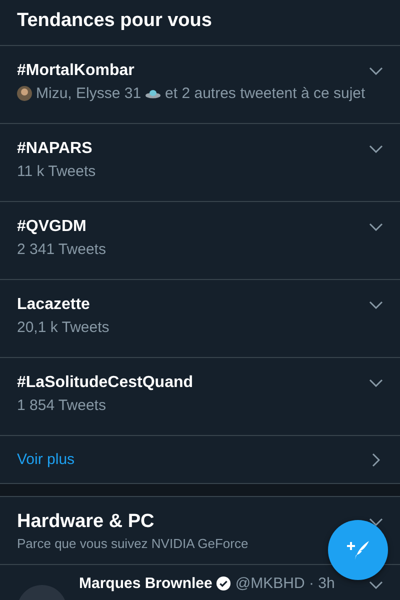 The width and height of the screenshot is (400, 600). What do you see at coordinates (376, 459) in the screenshot?
I see `chevron-right-icon` at bounding box center [376, 459].